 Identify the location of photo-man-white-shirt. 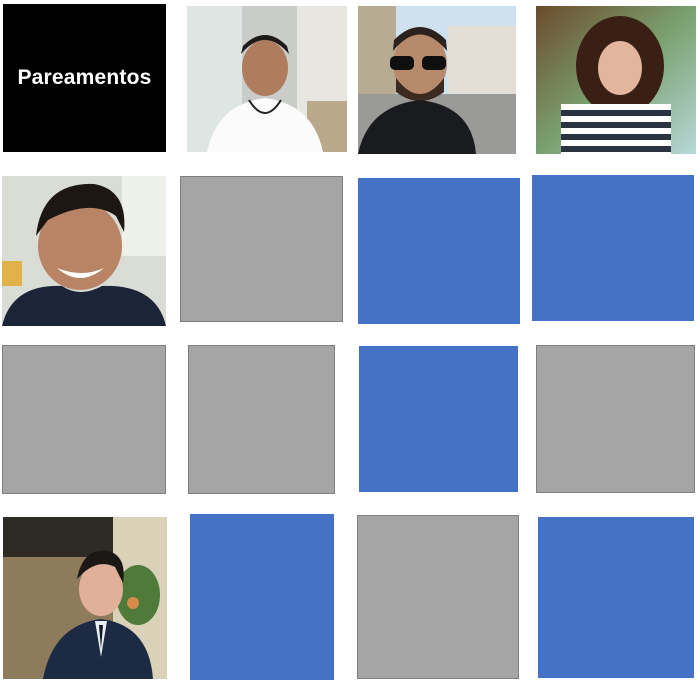
(267, 79).